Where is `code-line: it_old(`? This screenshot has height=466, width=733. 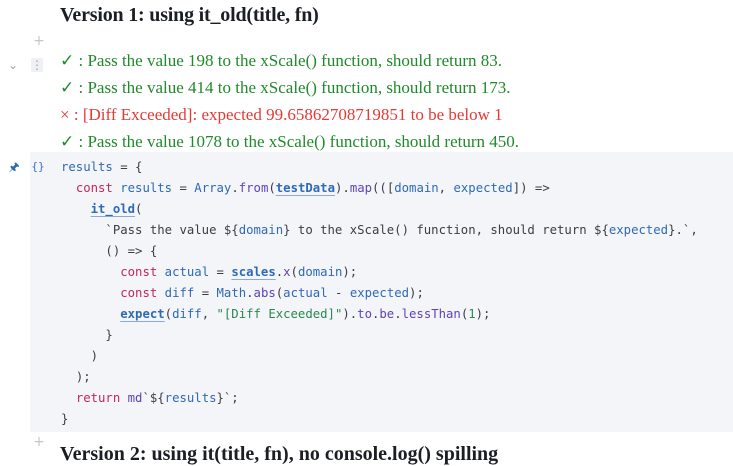 code-line: it_old( is located at coordinates (116, 209).